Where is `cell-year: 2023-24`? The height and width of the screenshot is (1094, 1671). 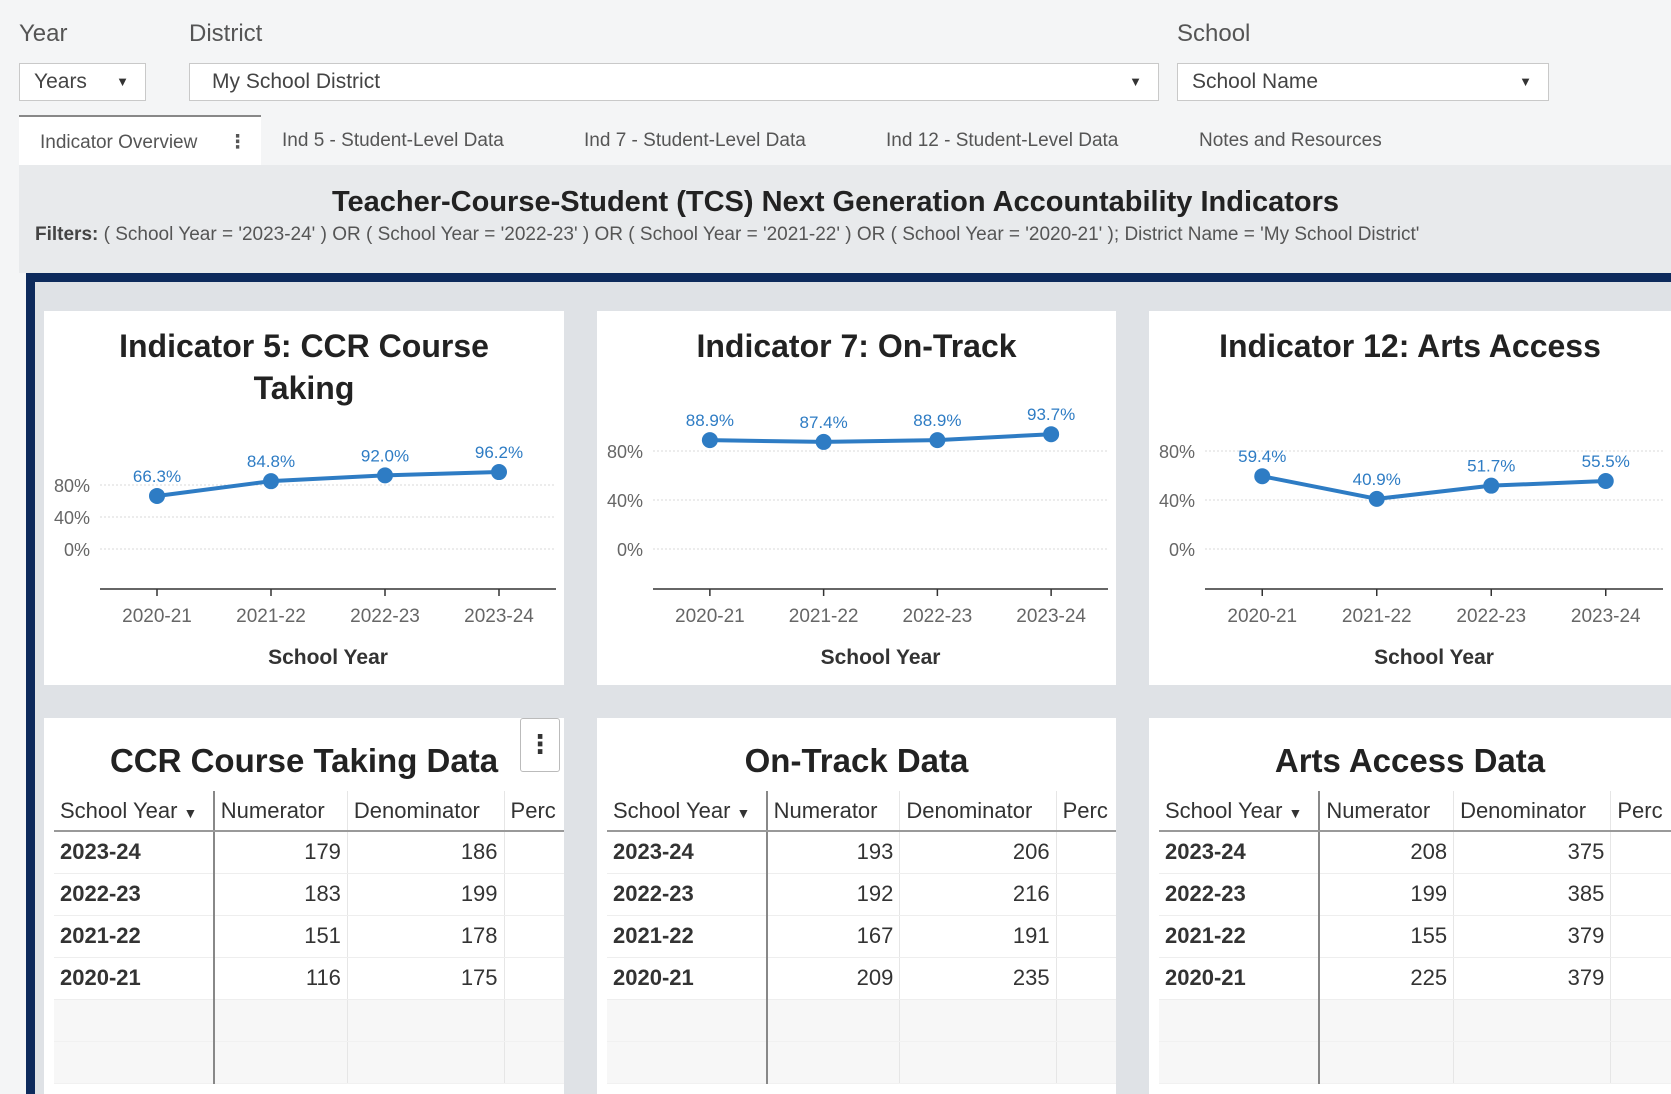
cell-year: 2023-24 is located at coordinates (687, 852).